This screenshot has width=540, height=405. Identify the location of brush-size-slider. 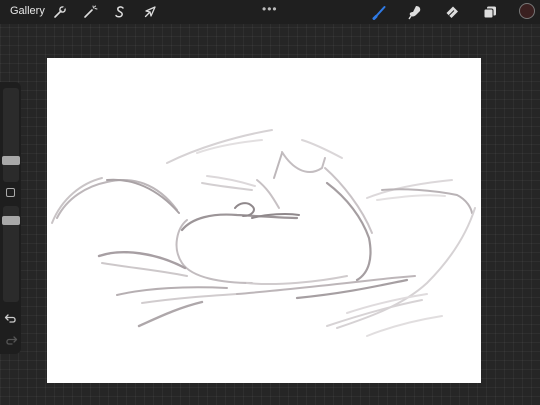
(11, 135).